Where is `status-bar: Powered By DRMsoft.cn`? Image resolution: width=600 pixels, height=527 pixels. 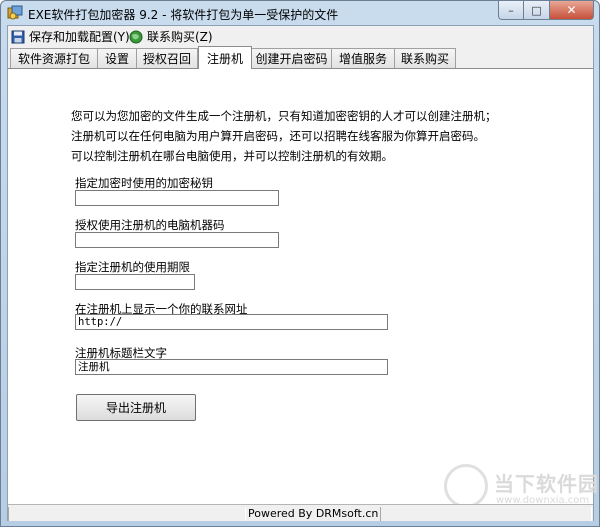
status-bar: Powered By DRMsoft.cn is located at coordinates (300, 512).